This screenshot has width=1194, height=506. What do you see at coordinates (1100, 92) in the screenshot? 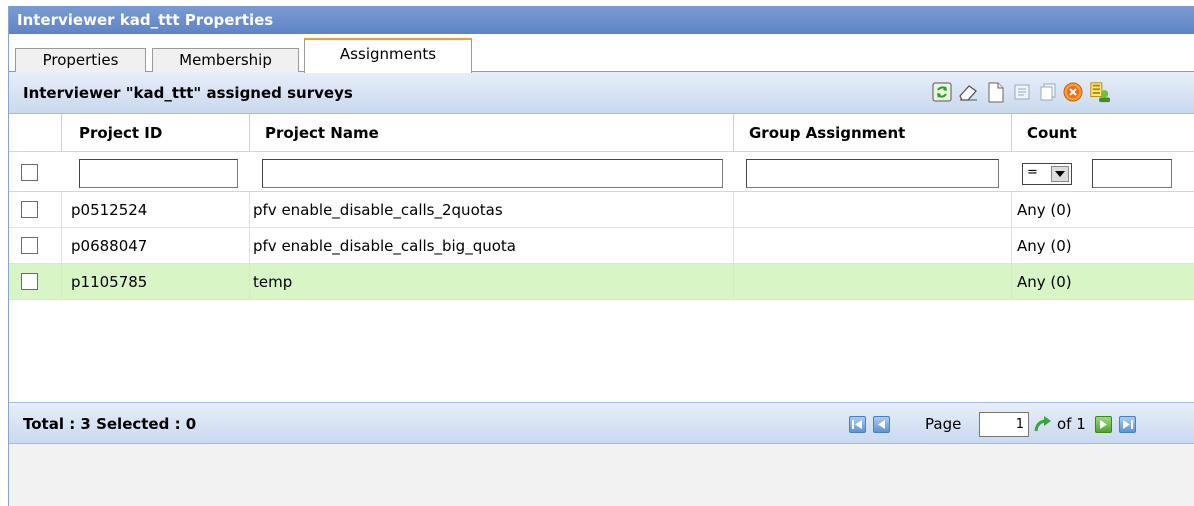
I see `assign-icon` at bounding box center [1100, 92].